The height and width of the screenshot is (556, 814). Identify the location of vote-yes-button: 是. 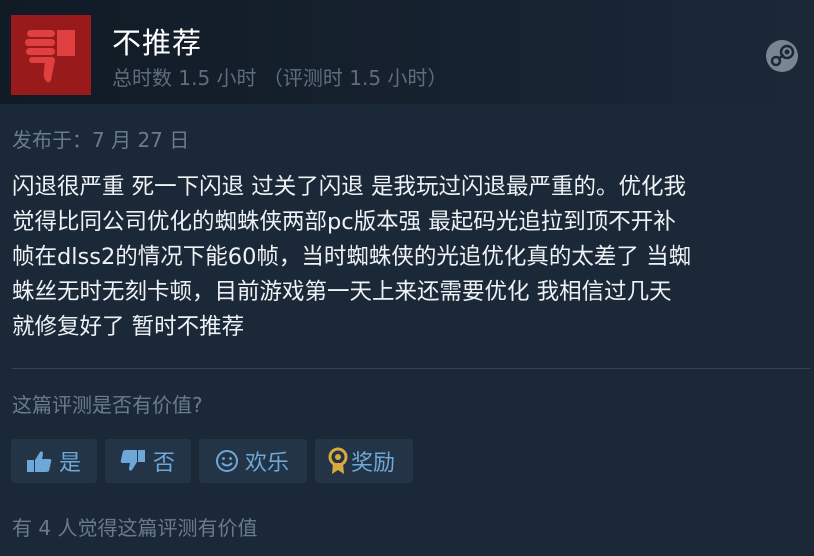
(54, 461).